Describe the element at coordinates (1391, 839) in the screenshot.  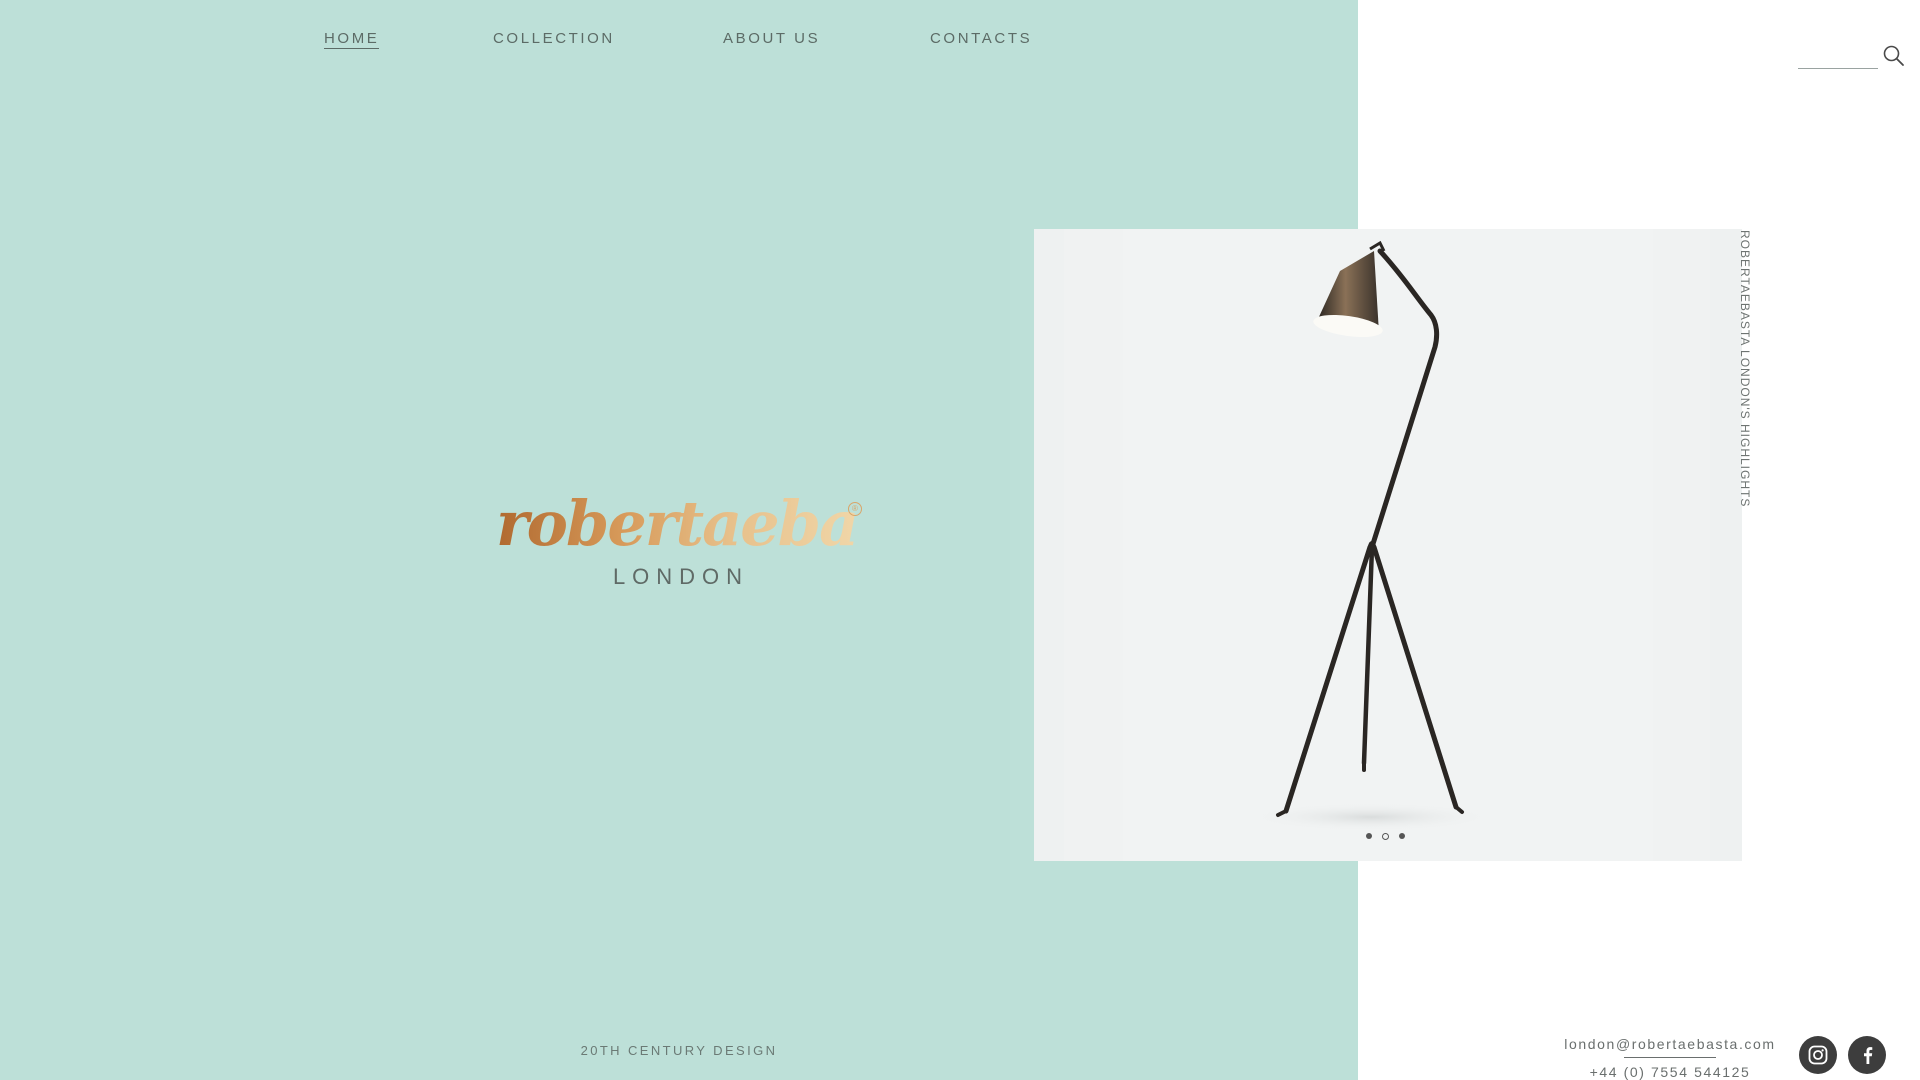
I see `slide-indicators` at that location.